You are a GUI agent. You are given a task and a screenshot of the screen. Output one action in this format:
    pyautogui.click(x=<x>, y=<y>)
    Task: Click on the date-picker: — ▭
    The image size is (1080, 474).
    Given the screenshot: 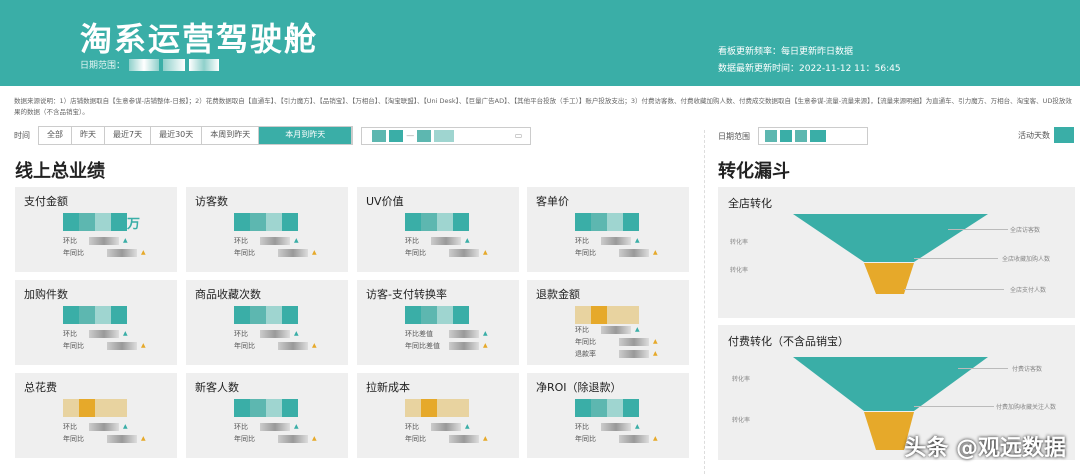 What is the action you would take?
    pyautogui.click(x=446, y=135)
    